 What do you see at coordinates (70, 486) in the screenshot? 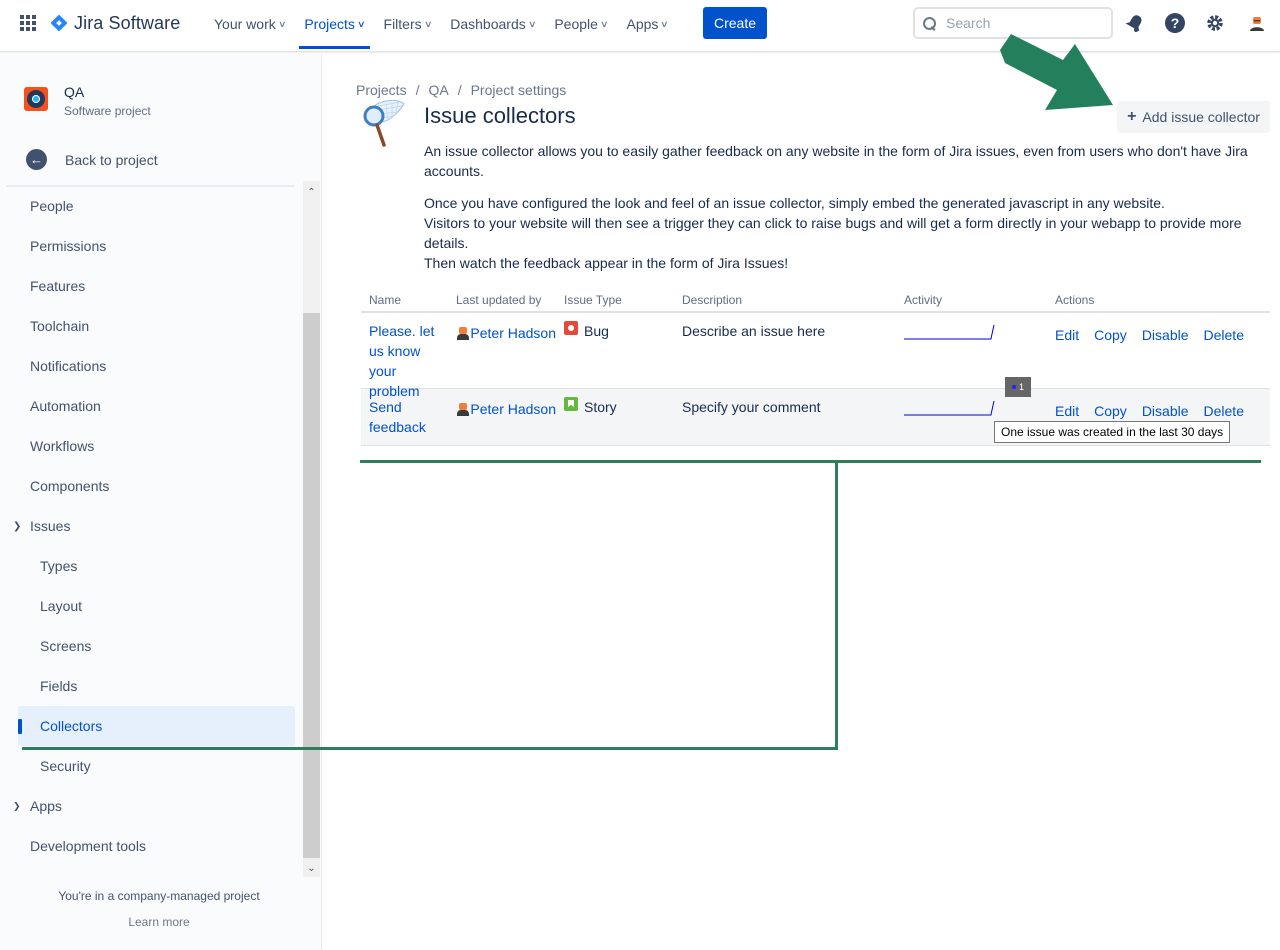
I see `sidebar-item-label: Components` at bounding box center [70, 486].